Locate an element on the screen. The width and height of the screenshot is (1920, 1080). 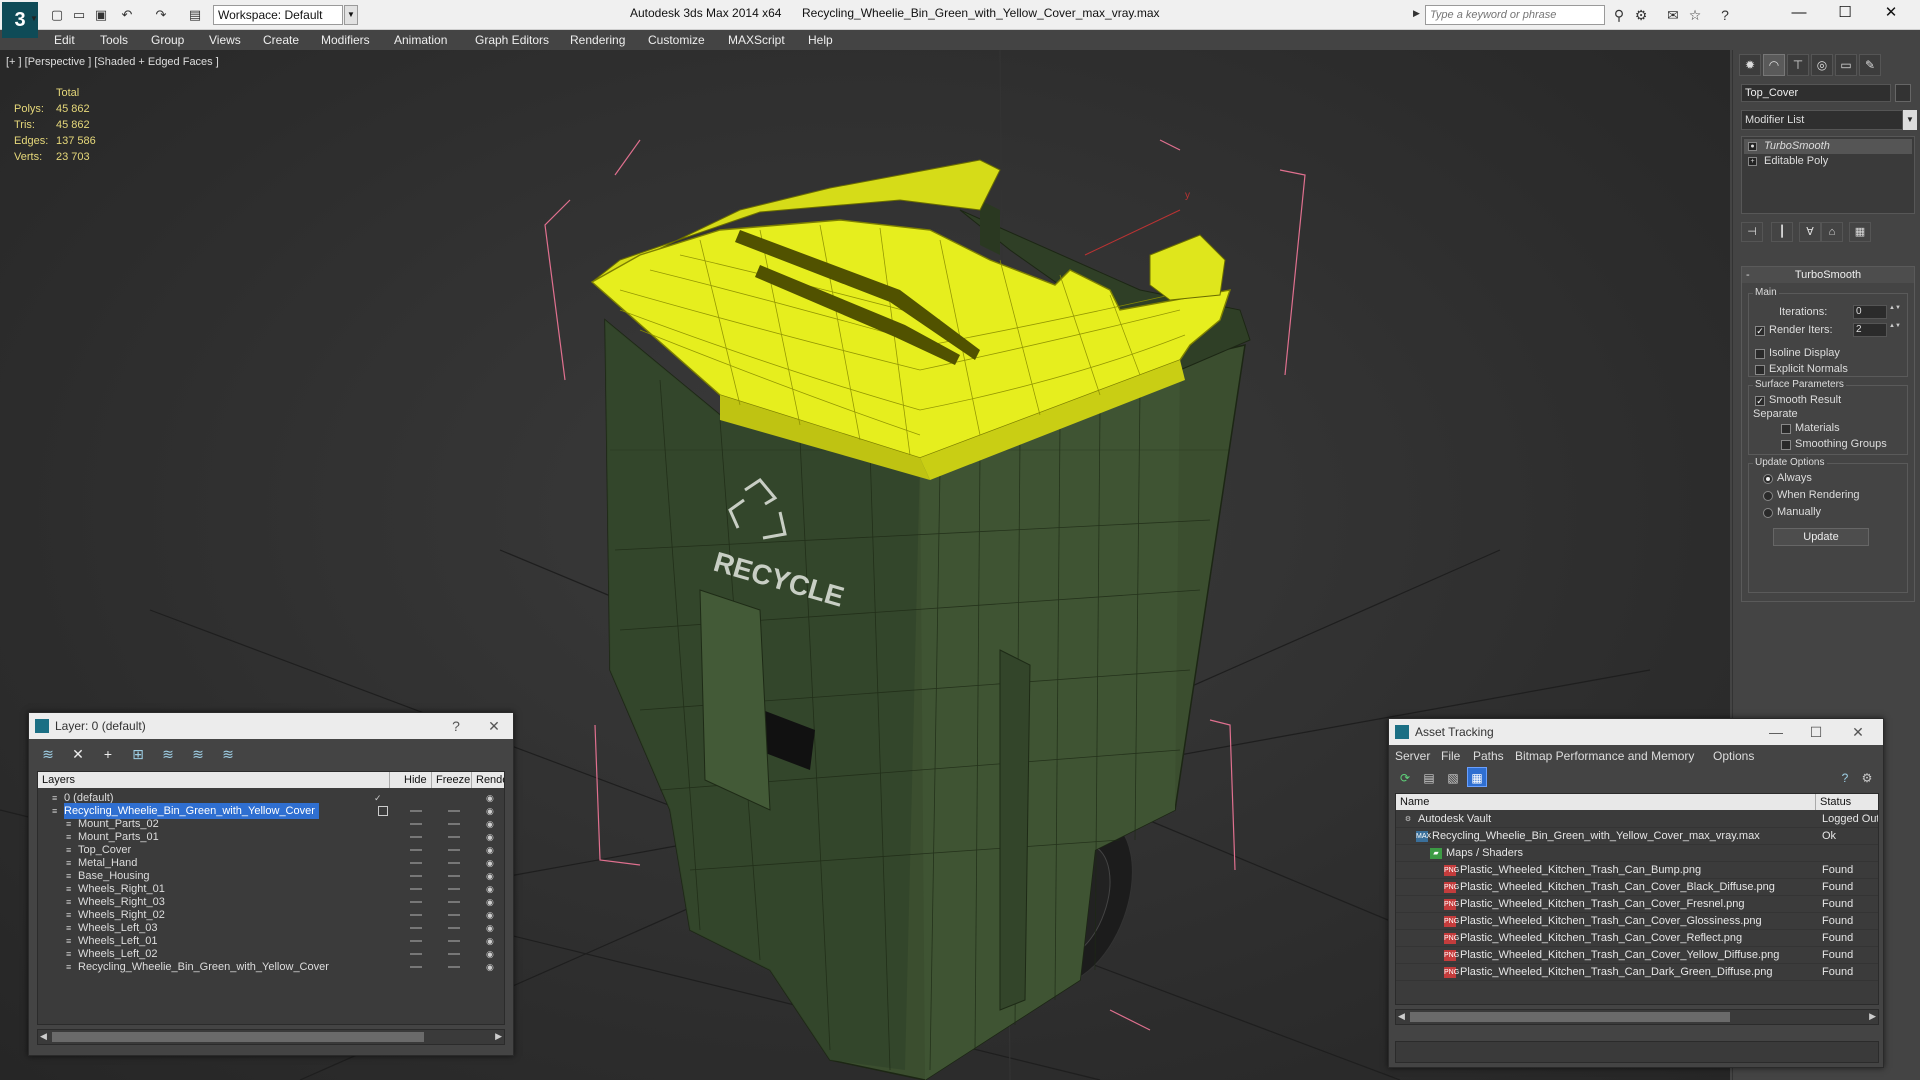
layer-dialog-help-button: ? is located at coordinates (456, 726).